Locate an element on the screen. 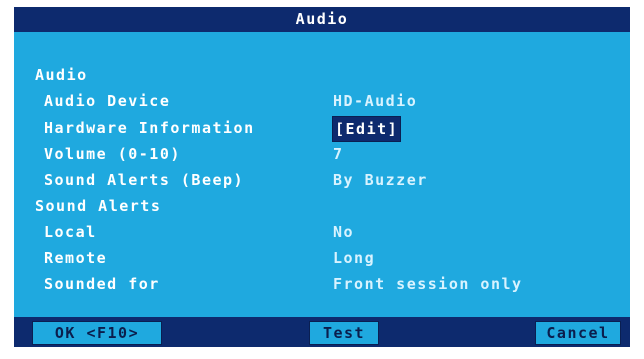 The width and height of the screenshot is (644, 359). section-heading-audio: Audio is located at coordinates (61, 75).